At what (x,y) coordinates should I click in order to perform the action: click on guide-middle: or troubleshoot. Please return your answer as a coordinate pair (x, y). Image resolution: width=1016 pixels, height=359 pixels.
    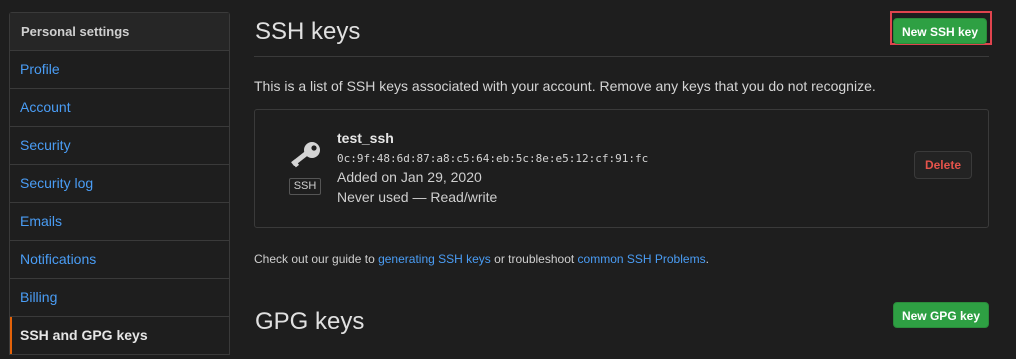
    Looking at the image, I should click on (534, 259).